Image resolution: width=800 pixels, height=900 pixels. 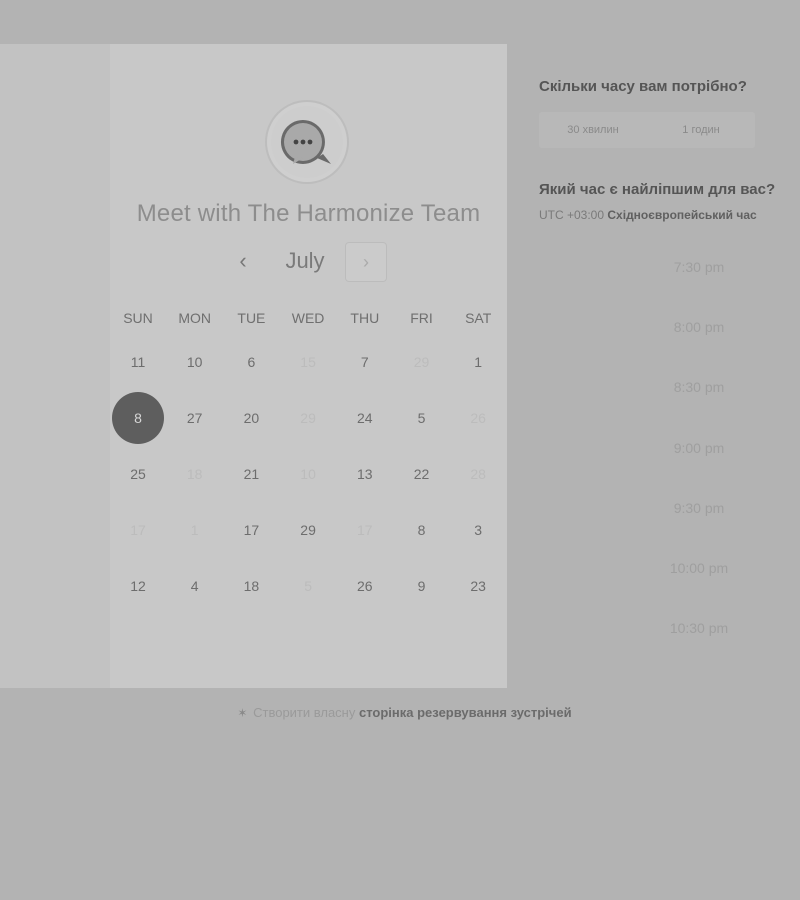 What do you see at coordinates (657, 189) in the screenshot?
I see `time-question: Який час є найліпшим для вас?` at bounding box center [657, 189].